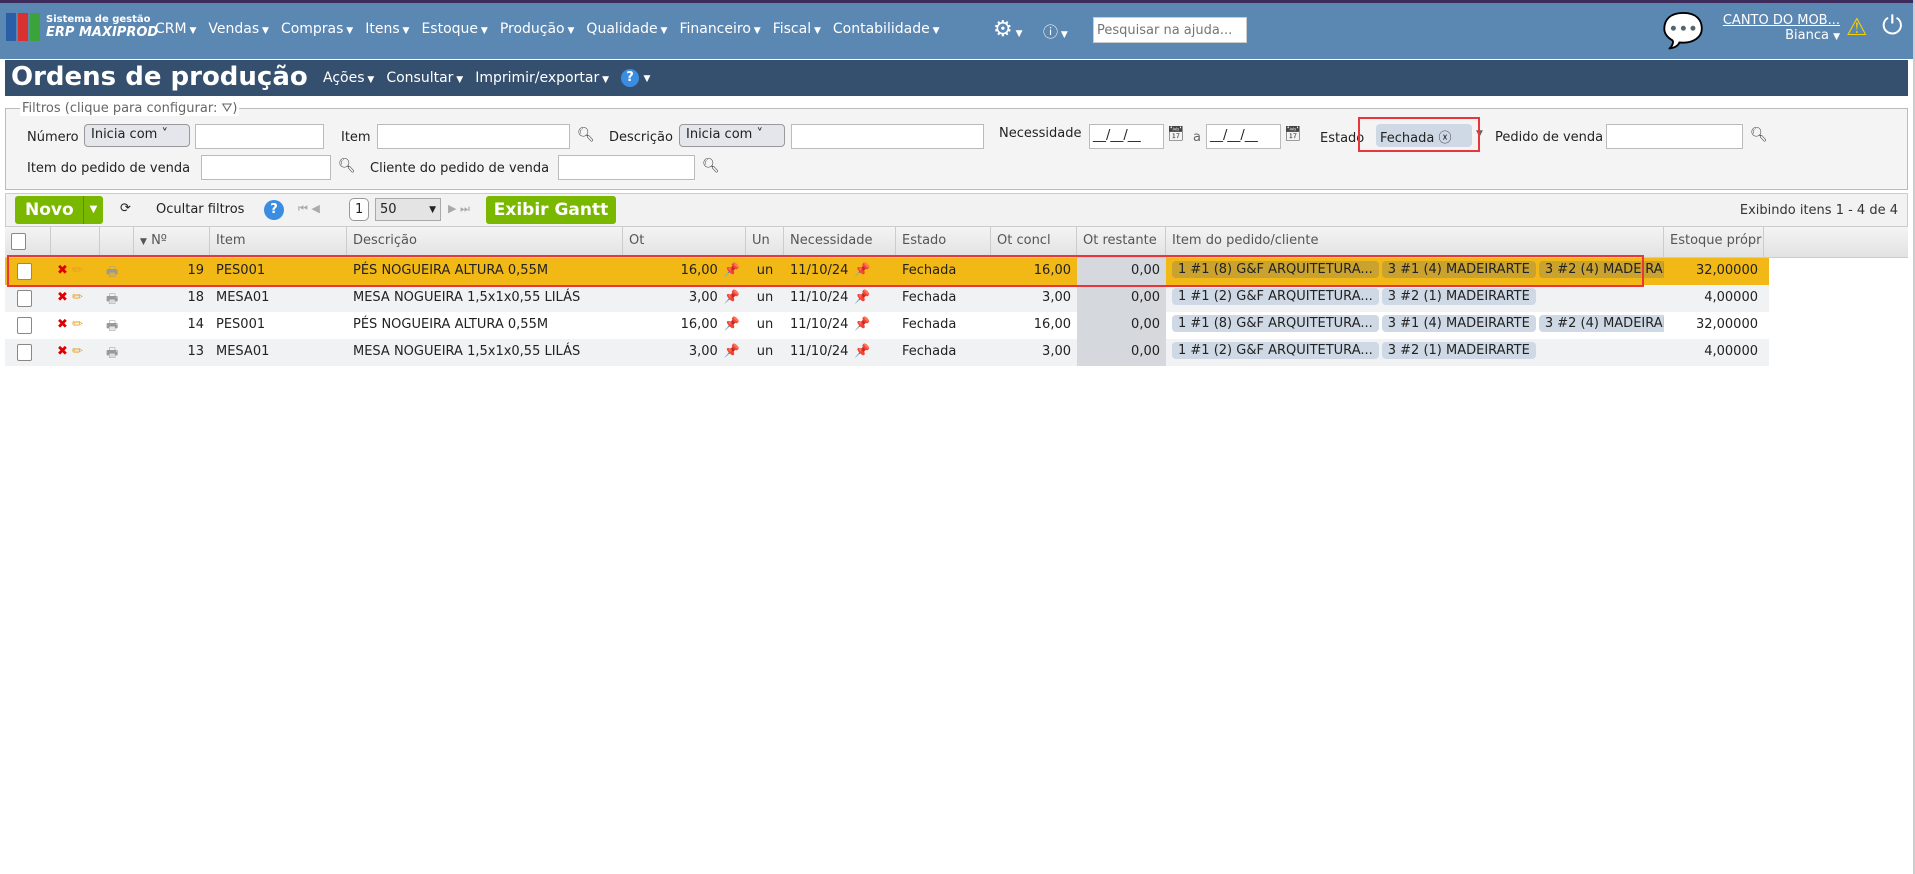  Describe the element at coordinates (635, 78) in the screenshot. I see `help-menu: ? ▼` at that location.